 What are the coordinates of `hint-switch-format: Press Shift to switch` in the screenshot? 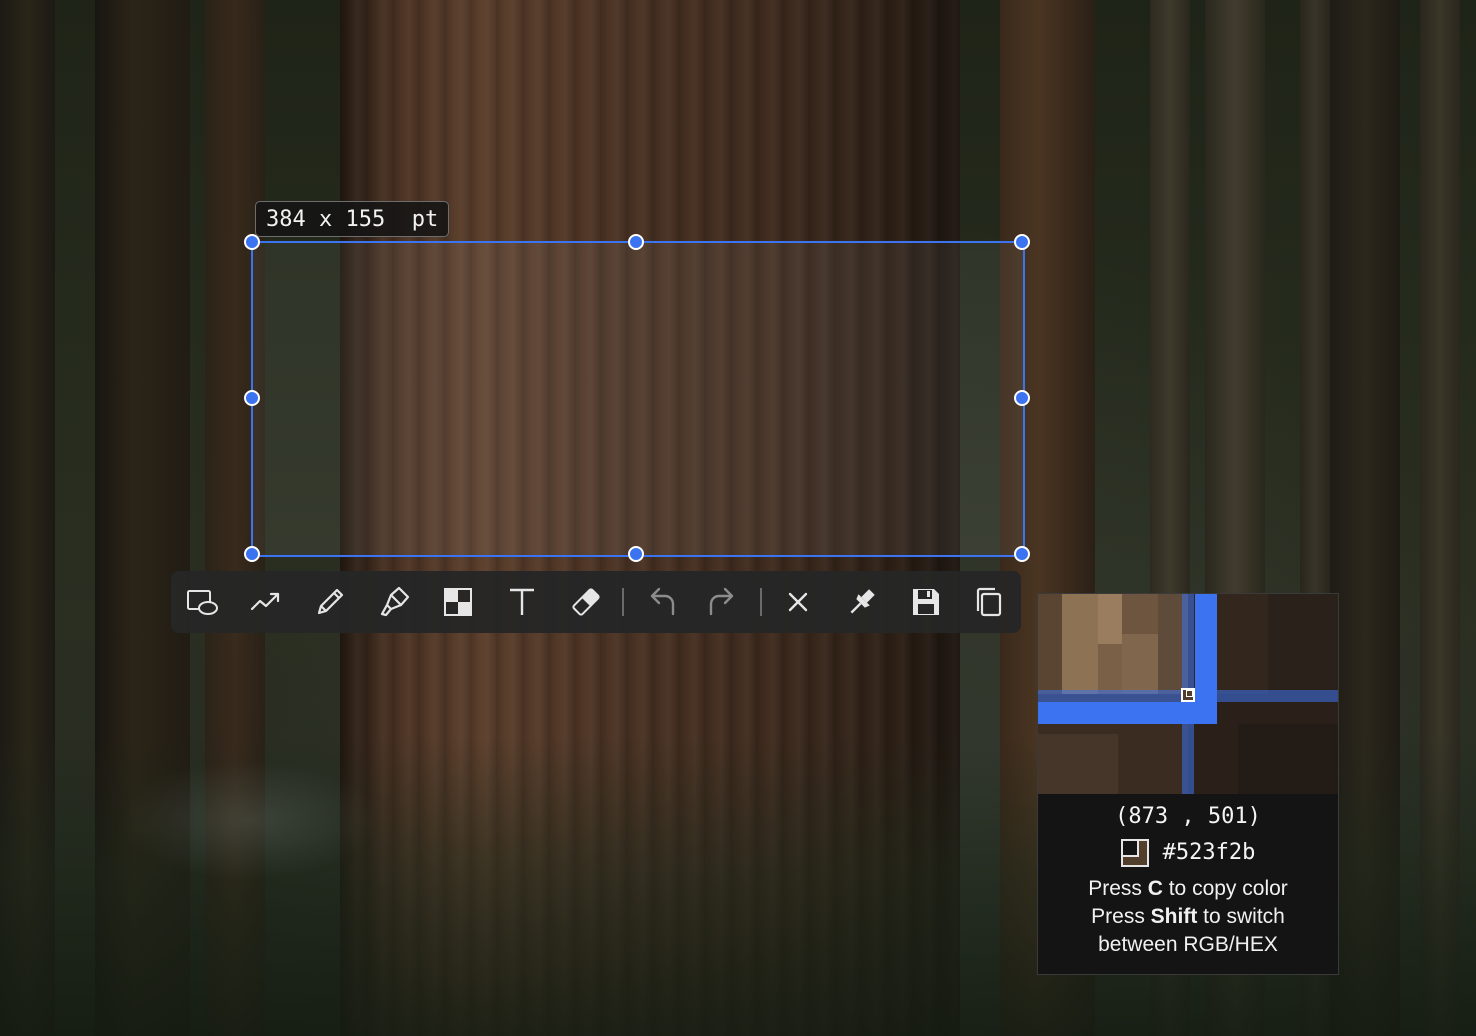 It's located at (1188, 916).